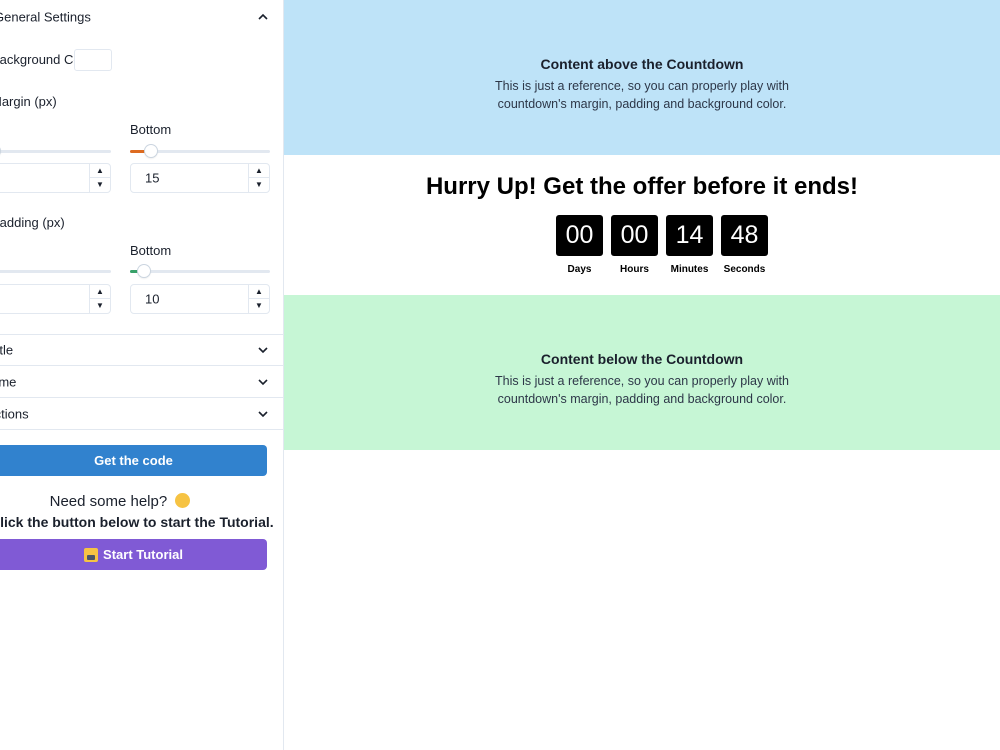 The image size is (1000, 750). Describe the element at coordinates (634, 269) in the screenshot. I see `countdown-hours-label: Hours` at that location.